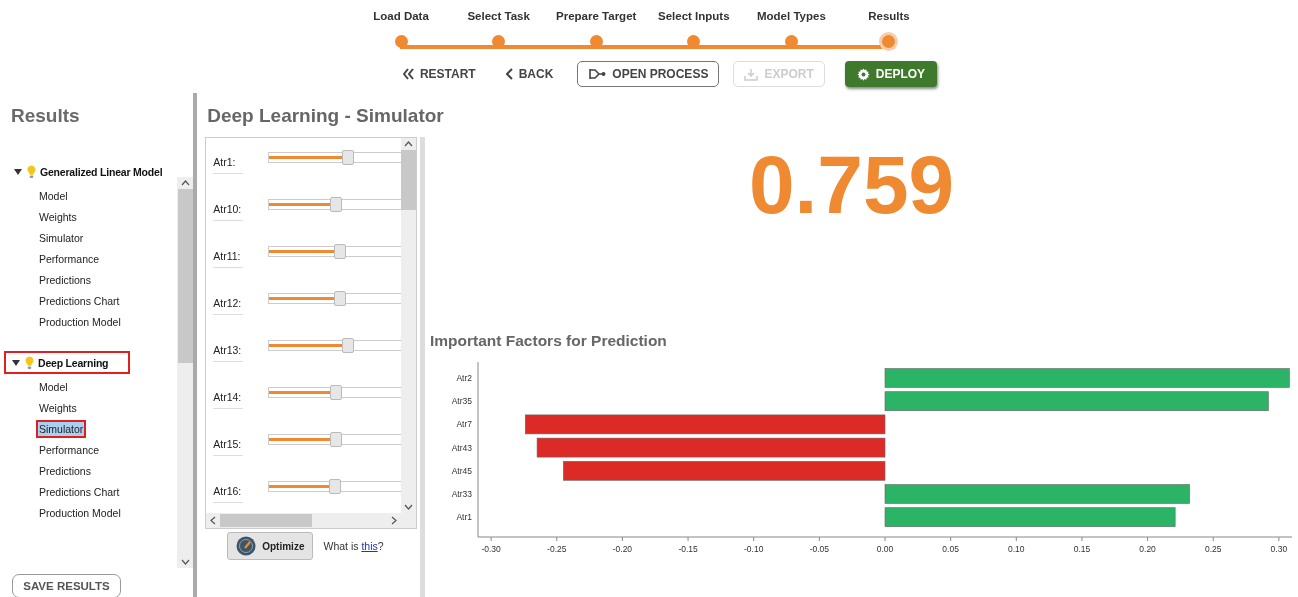 This screenshot has width=1298, height=597. Describe the element at coordinates (1016, 549) in the screenshot. I see `tick-label: 0.10` at that location.